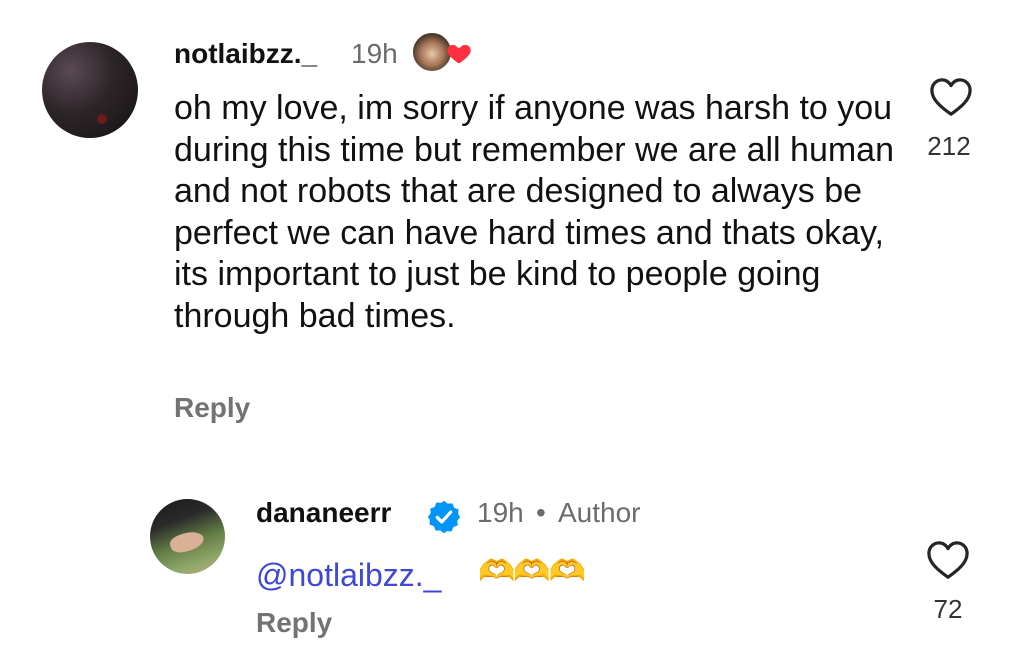 The height and width of the screenshot is (665, 1024). Describe the element at coordinates (459, 54) in the screenshot. I see `heart-icon` at that location.